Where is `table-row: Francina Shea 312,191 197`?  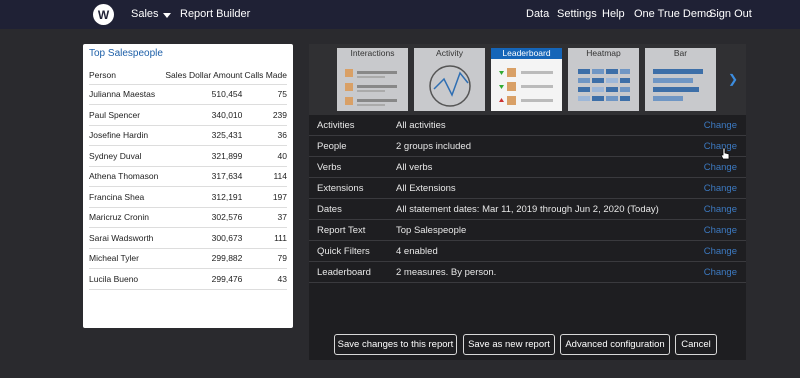 table-row: Francina Shea 312,191 197 is located at coordinates (188, 197).